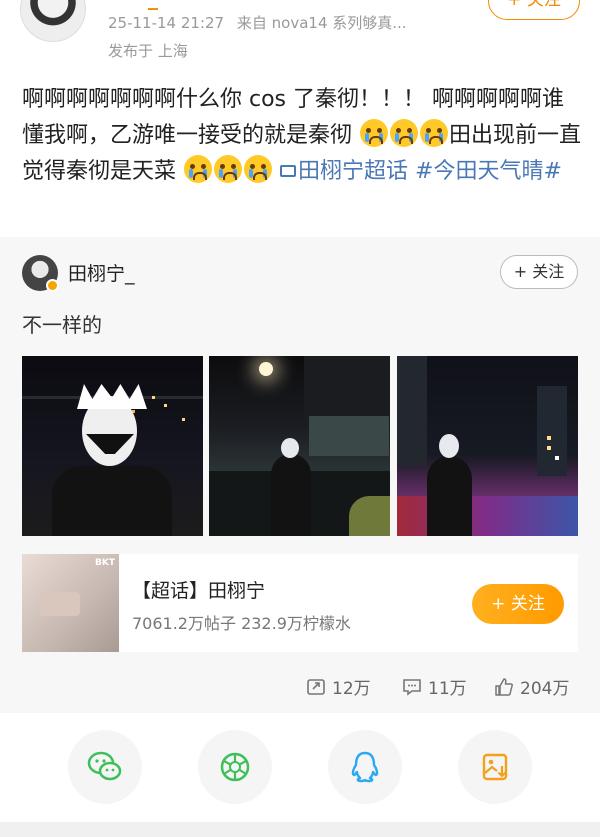  I want to click on share-qq-button, so click(365, 767).